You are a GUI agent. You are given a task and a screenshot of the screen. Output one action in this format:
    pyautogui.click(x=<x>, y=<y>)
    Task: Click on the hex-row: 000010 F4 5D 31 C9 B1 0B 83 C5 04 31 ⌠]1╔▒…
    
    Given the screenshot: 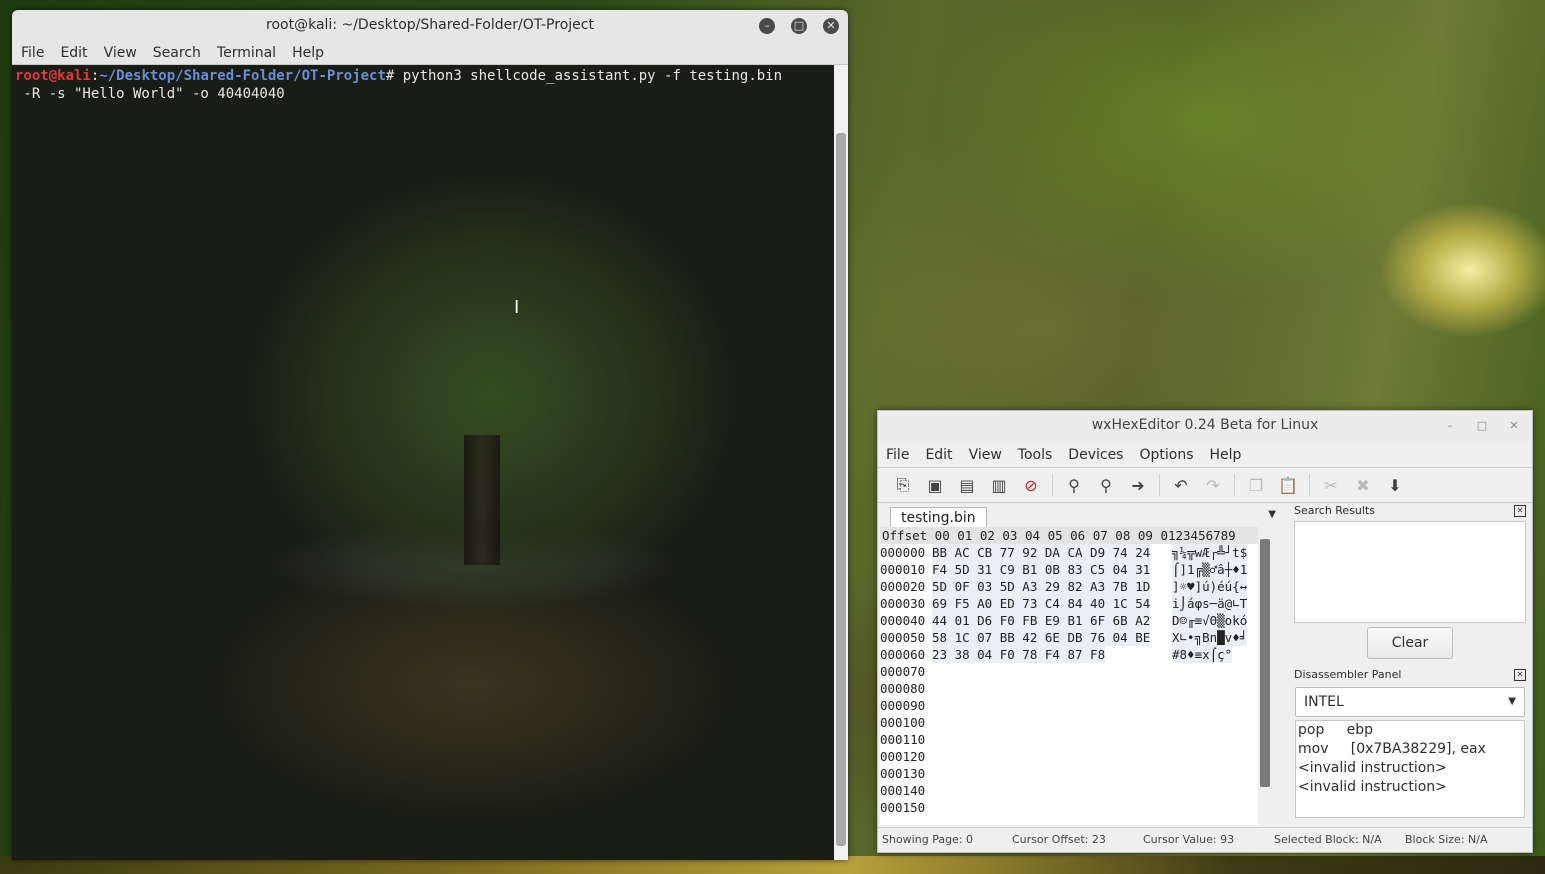 What is the action you would take?
    pyautogui.click(x=1069, y=569)
    